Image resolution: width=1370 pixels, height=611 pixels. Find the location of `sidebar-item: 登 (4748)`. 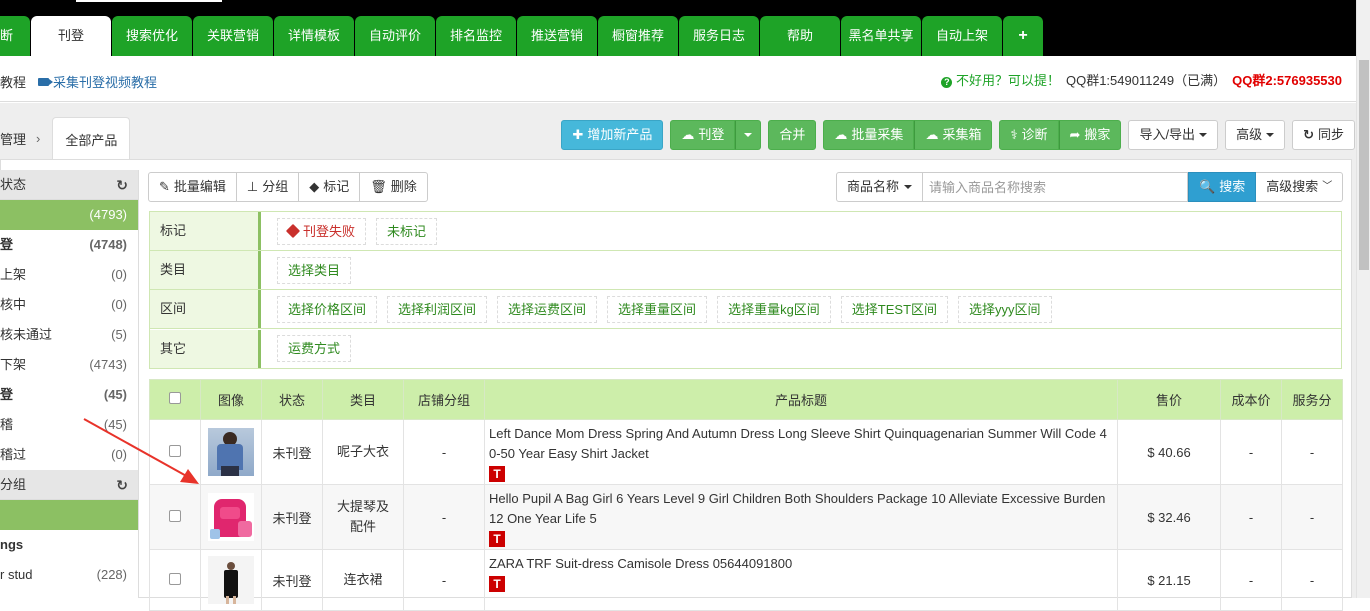

sidebar-item: 登 (4748) is located at coordinates (69, 245).